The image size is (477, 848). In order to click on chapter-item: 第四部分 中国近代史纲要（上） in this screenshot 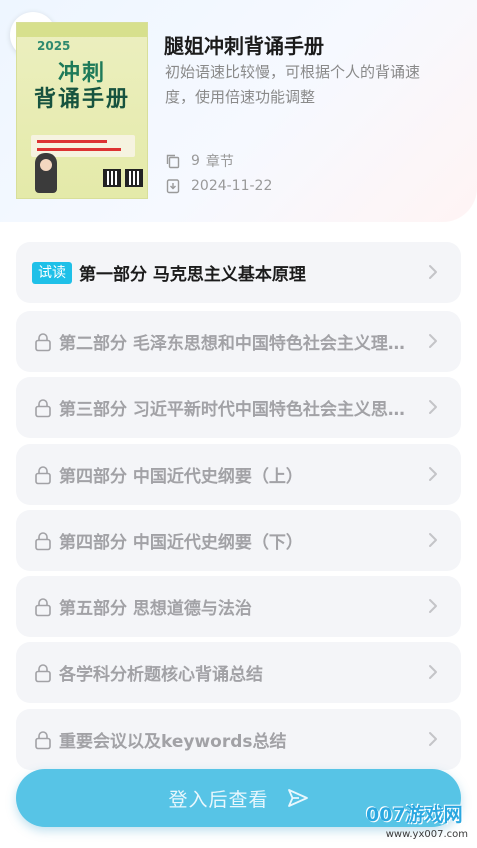, I will do `click(238, 474)`.